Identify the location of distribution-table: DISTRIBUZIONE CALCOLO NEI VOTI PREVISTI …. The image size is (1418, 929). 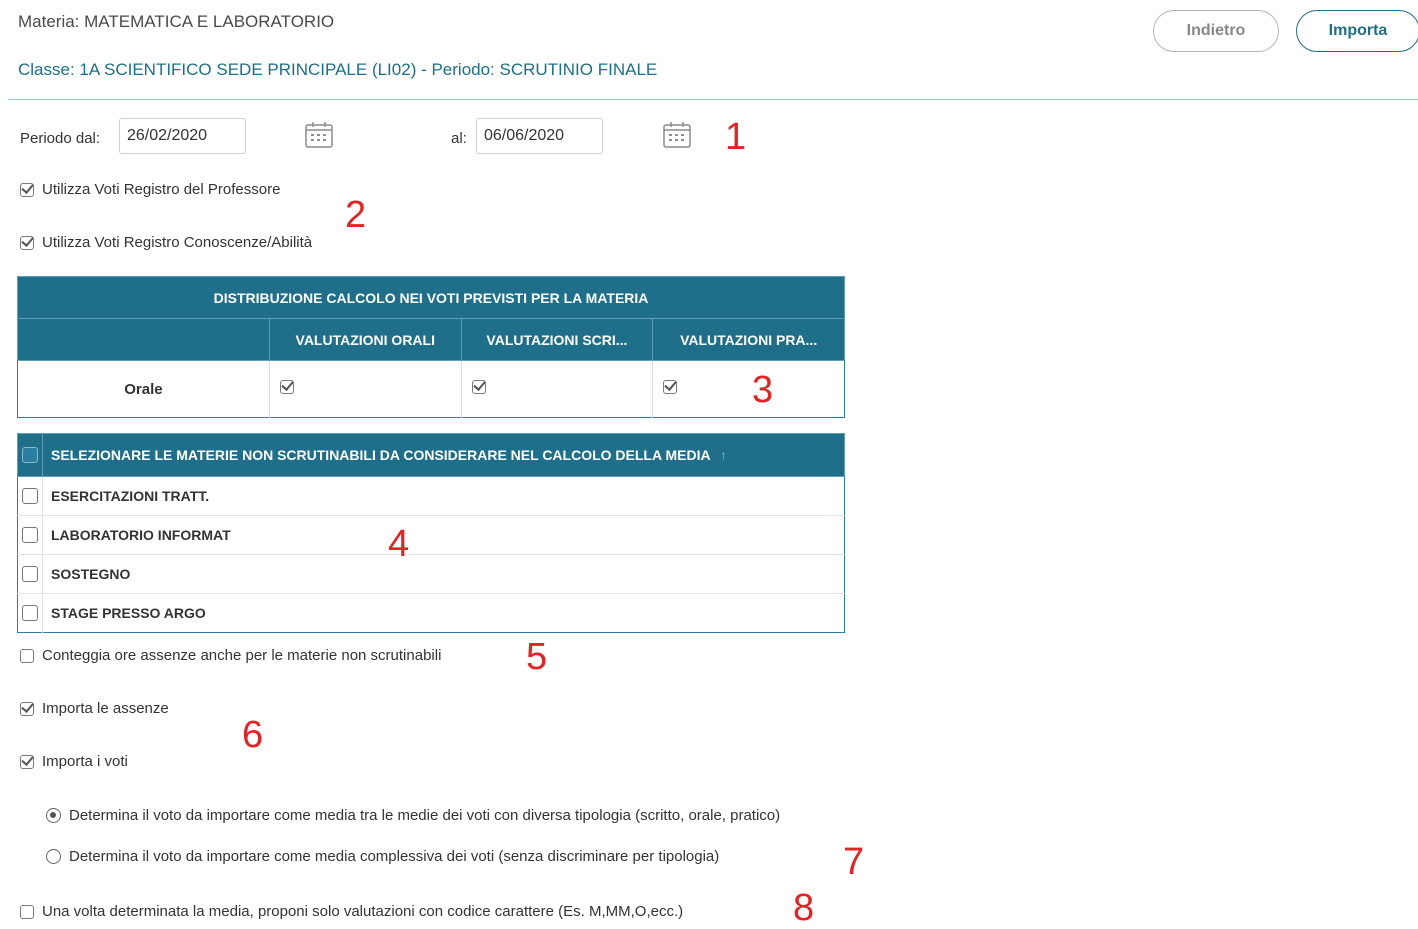
(431, 347).